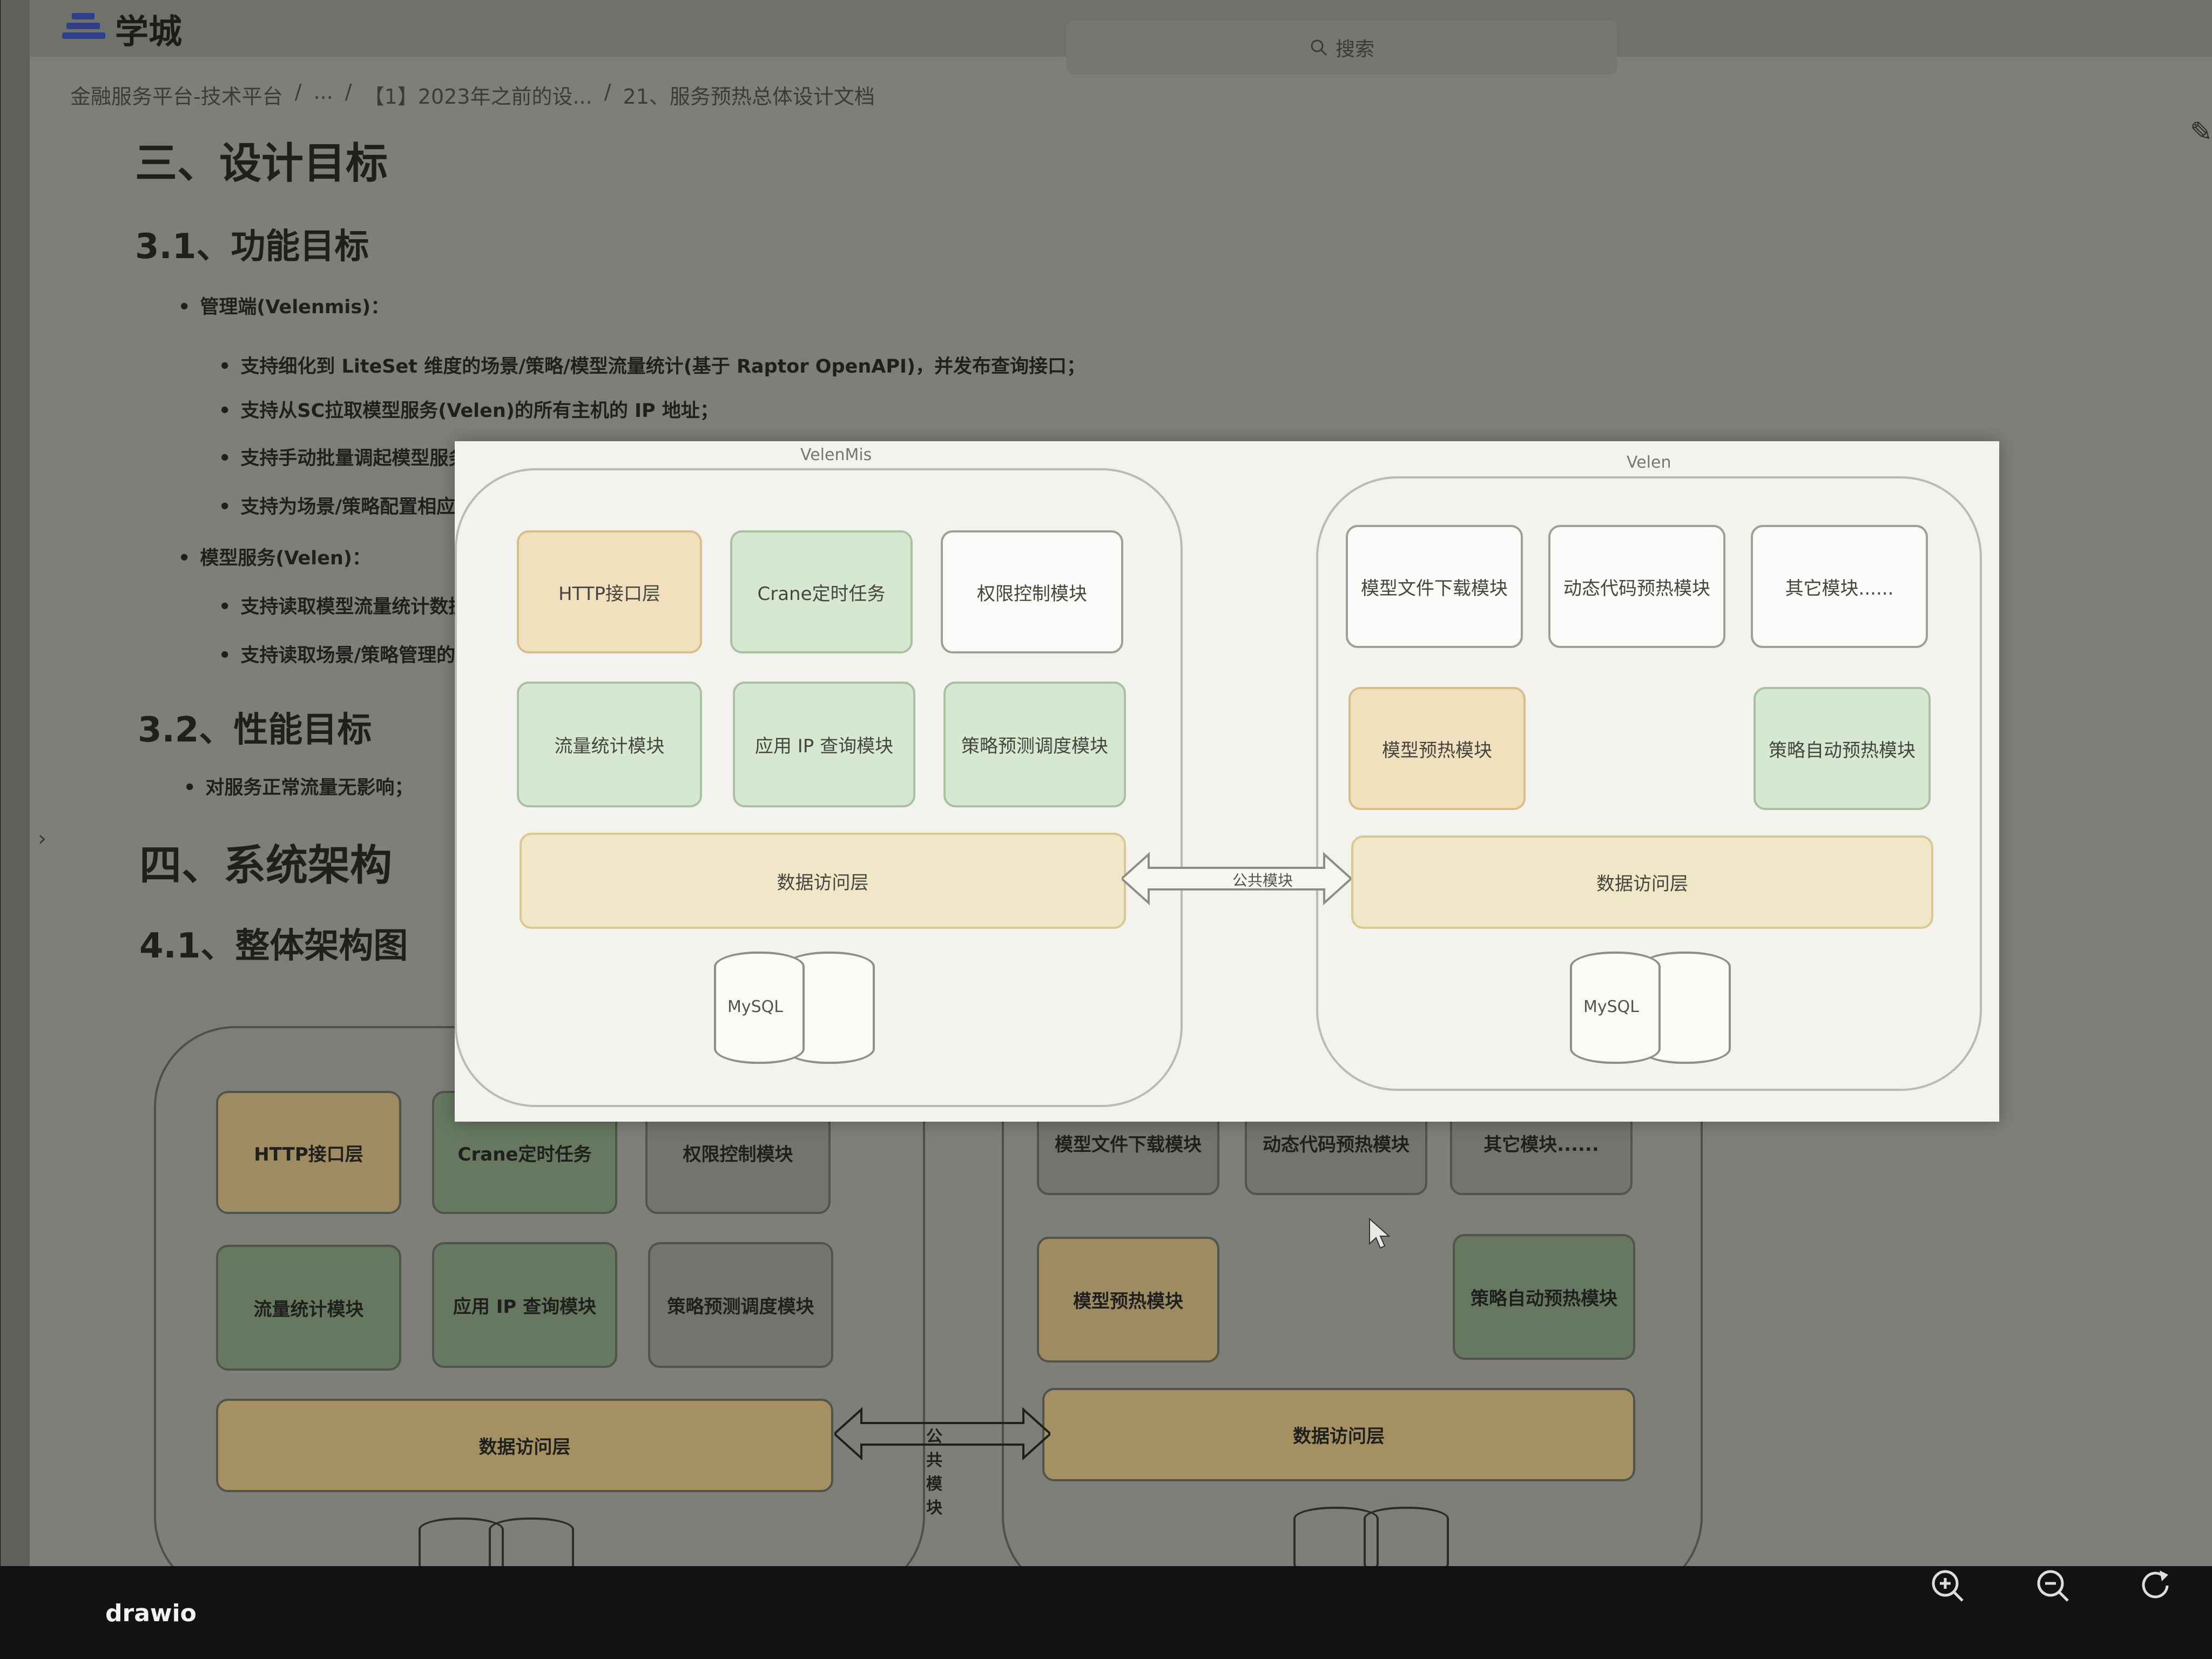 This screenshot has height=1659, width=2212. Describe the element at coordinates (149, 31) in the screenshot. I see `app-name: 学城` at that location.